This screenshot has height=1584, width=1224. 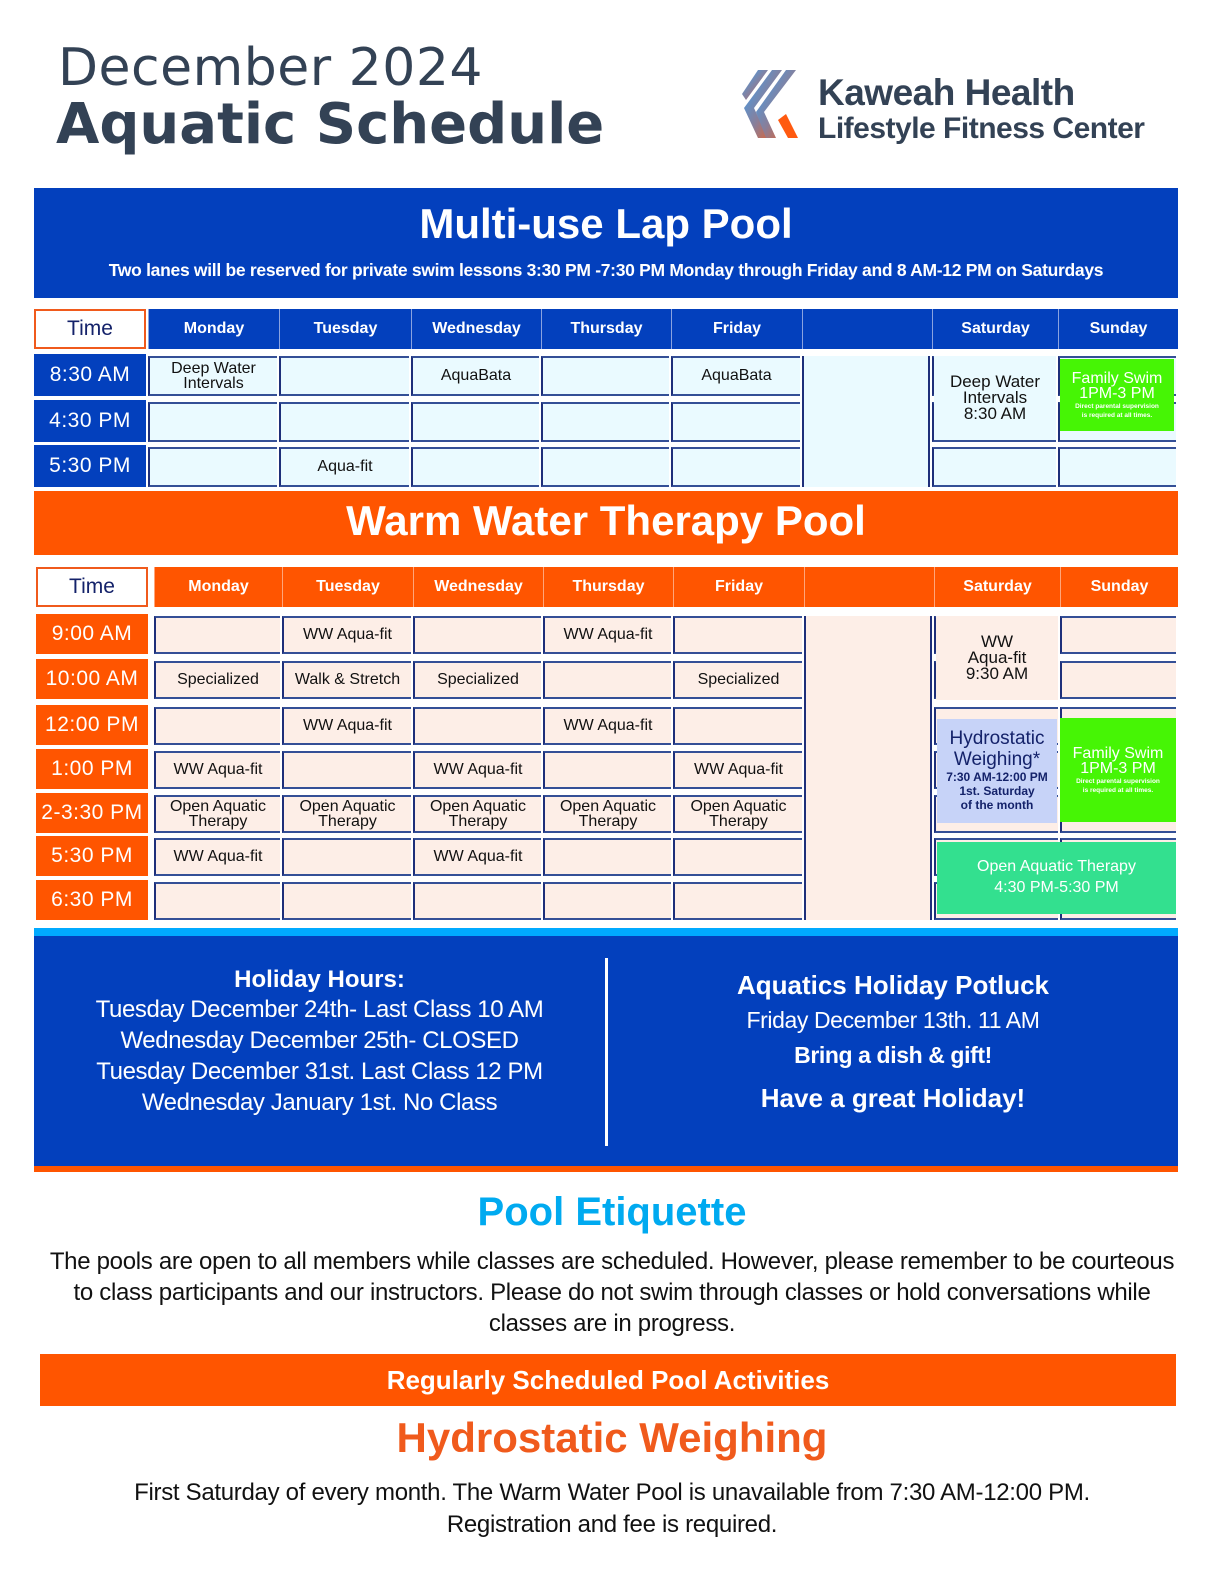 I want to click on open-aquatic-time: 4:30 PM-5:30 PM, so click(x=1056, y=887).